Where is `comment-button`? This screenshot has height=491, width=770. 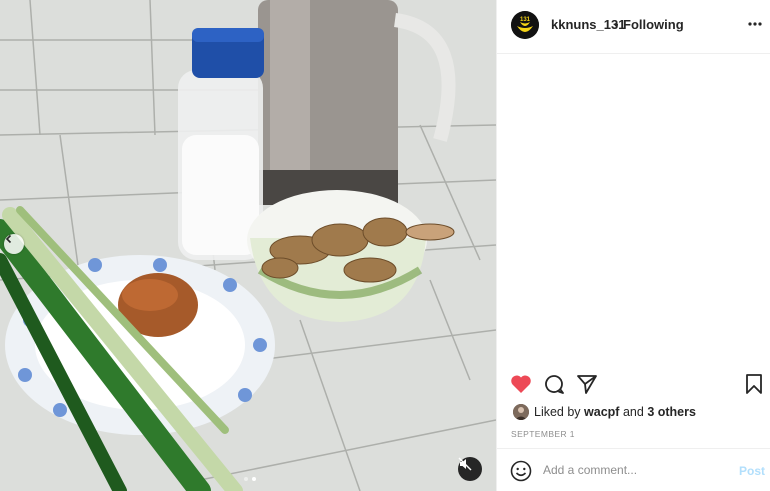
comment-button is located at coordinates (554, 384).